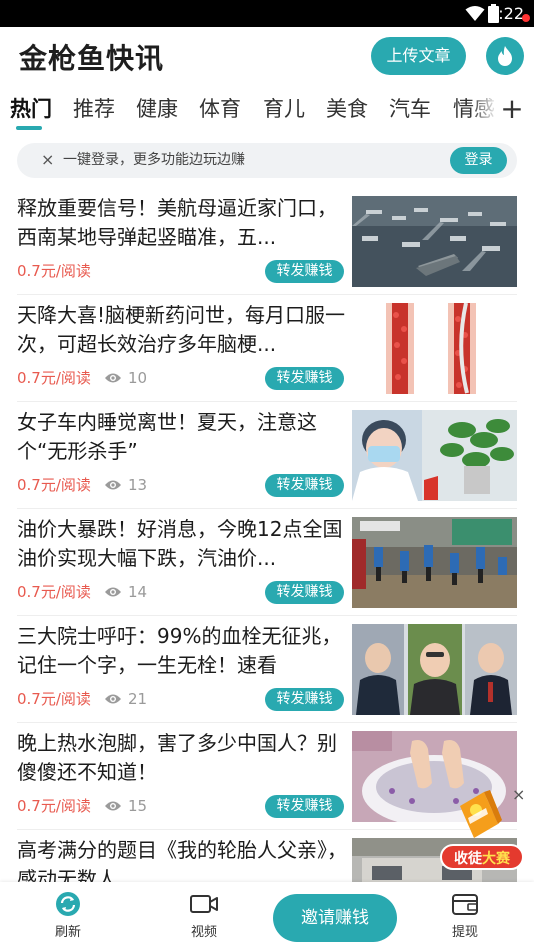  What do you see at coordinates (267, 13) in the screenshot?
I see `status-bar: 8:22` at bounding box center [267, 13].